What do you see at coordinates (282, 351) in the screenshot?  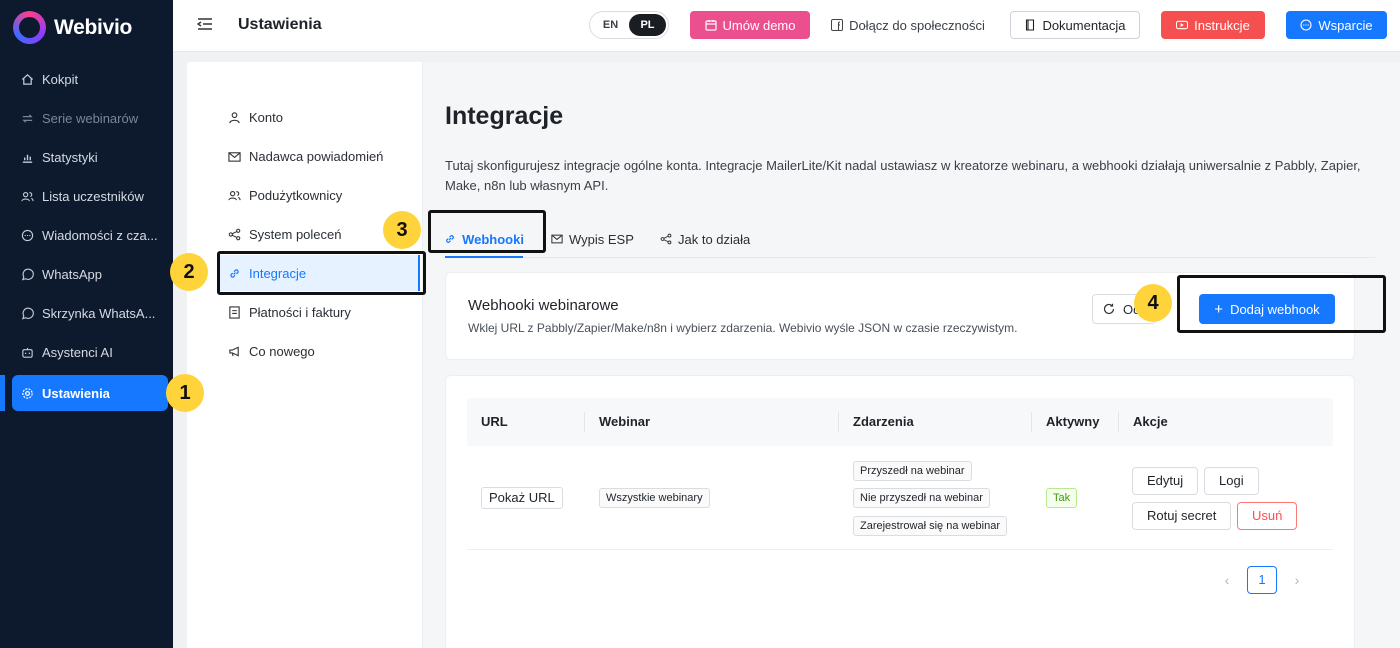 I see `settings-nav-label: Co nowego` at bounding box center [282, 351].